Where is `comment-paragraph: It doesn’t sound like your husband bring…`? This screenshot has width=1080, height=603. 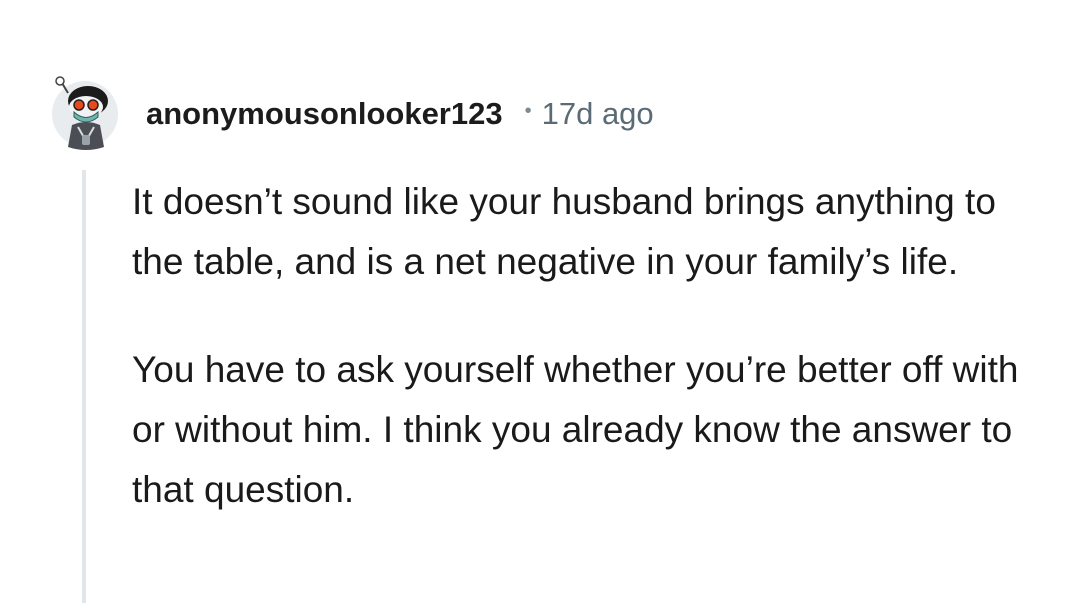
comment-paragraph: It doesn’t sound like your husband bring… is located at coordinates (564, 231).